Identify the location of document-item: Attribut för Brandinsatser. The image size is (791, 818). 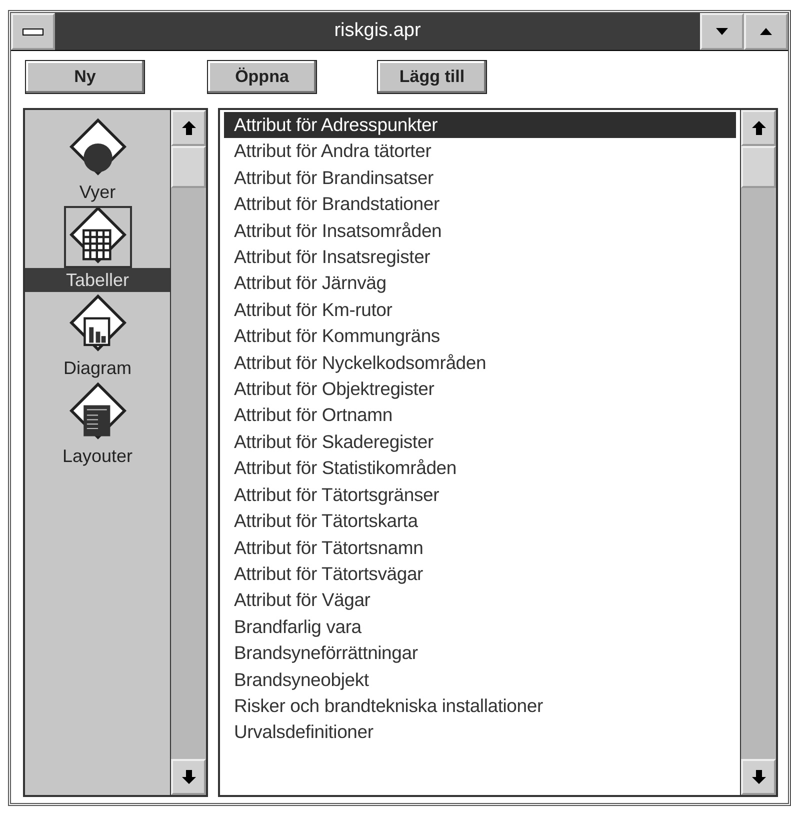
(480, 178).